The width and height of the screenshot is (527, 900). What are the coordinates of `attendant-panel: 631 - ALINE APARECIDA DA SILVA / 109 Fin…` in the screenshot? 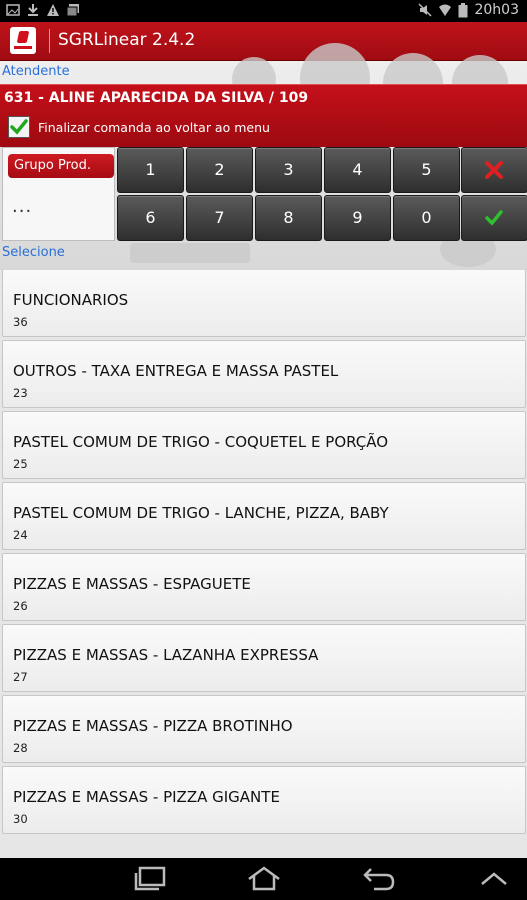 It's located at (263, 115).